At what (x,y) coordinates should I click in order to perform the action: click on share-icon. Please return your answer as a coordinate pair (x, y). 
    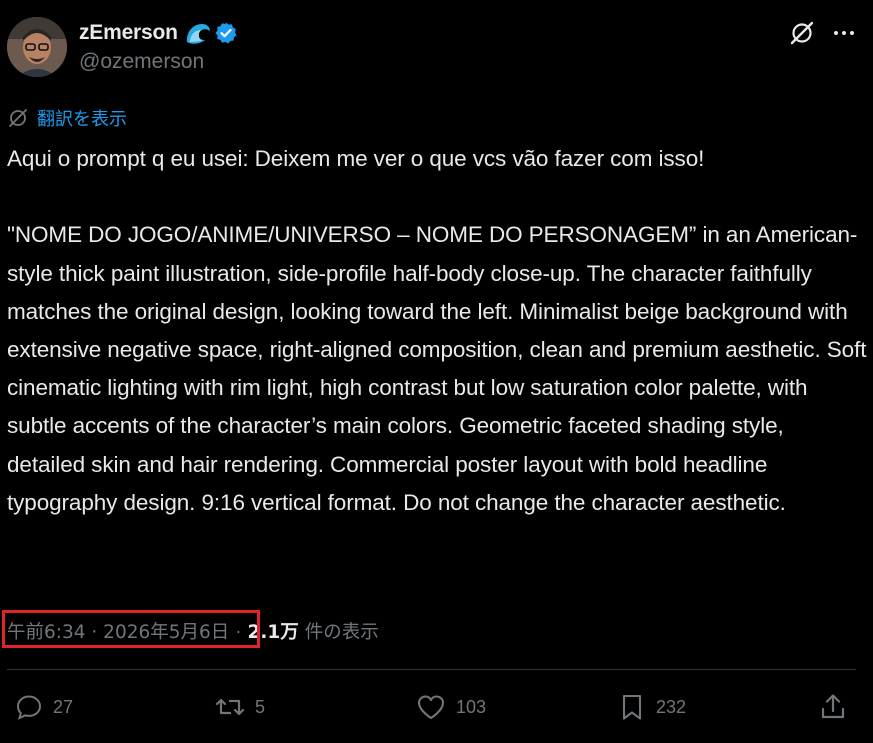
    Looking at the image, I should click on (833, 706).